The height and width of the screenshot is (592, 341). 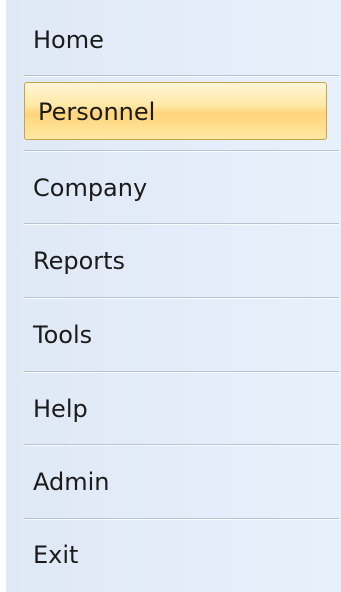 What do you see at coordinates (173, 261) in the screenshot?
I see `menu-item-reports: Reports` at bounding box center [173, 261].